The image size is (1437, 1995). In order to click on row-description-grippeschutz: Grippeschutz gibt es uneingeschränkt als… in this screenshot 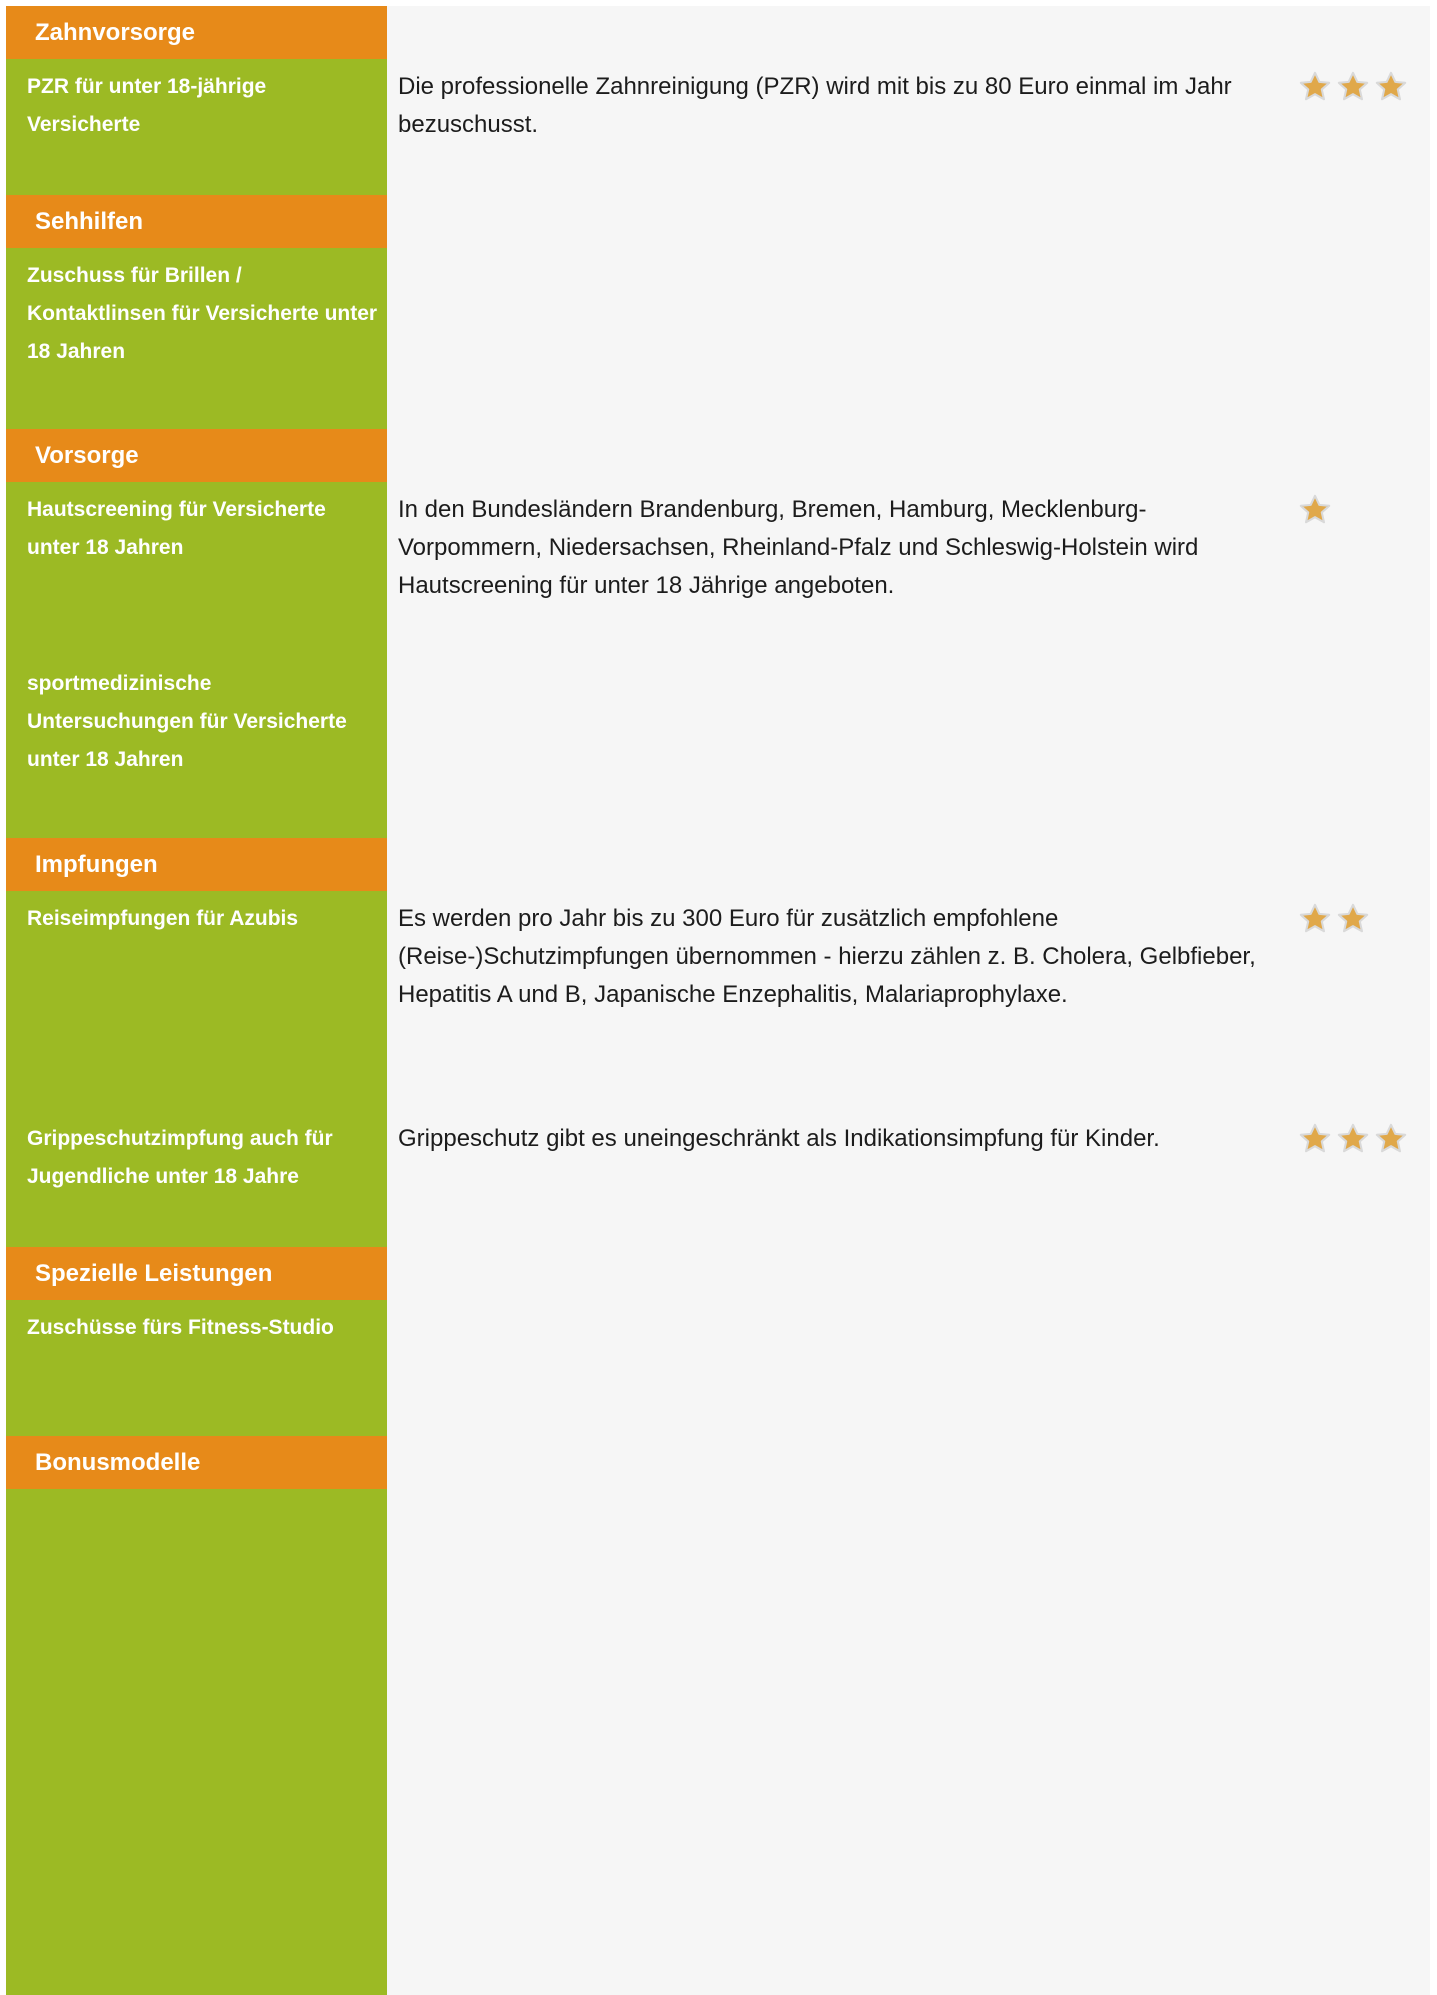, I will do `click(779, 1138)`.